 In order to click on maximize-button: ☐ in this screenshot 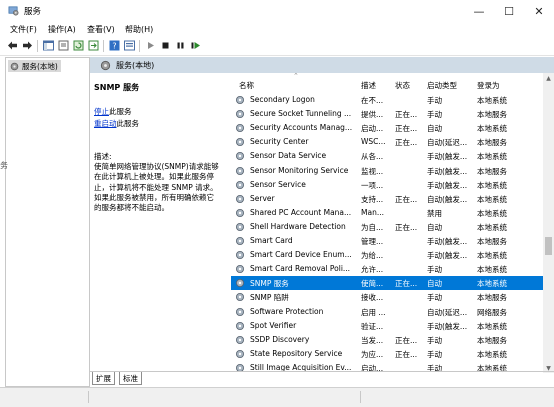, I will do `click(509, 11)`.